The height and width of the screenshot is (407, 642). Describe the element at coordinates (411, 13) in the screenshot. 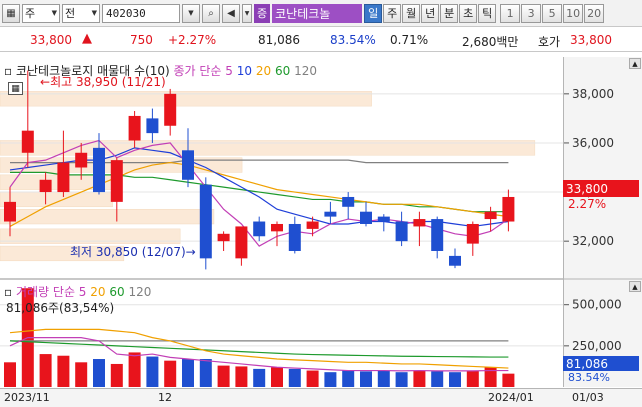

I see `period-tab-2: 월` at that location.